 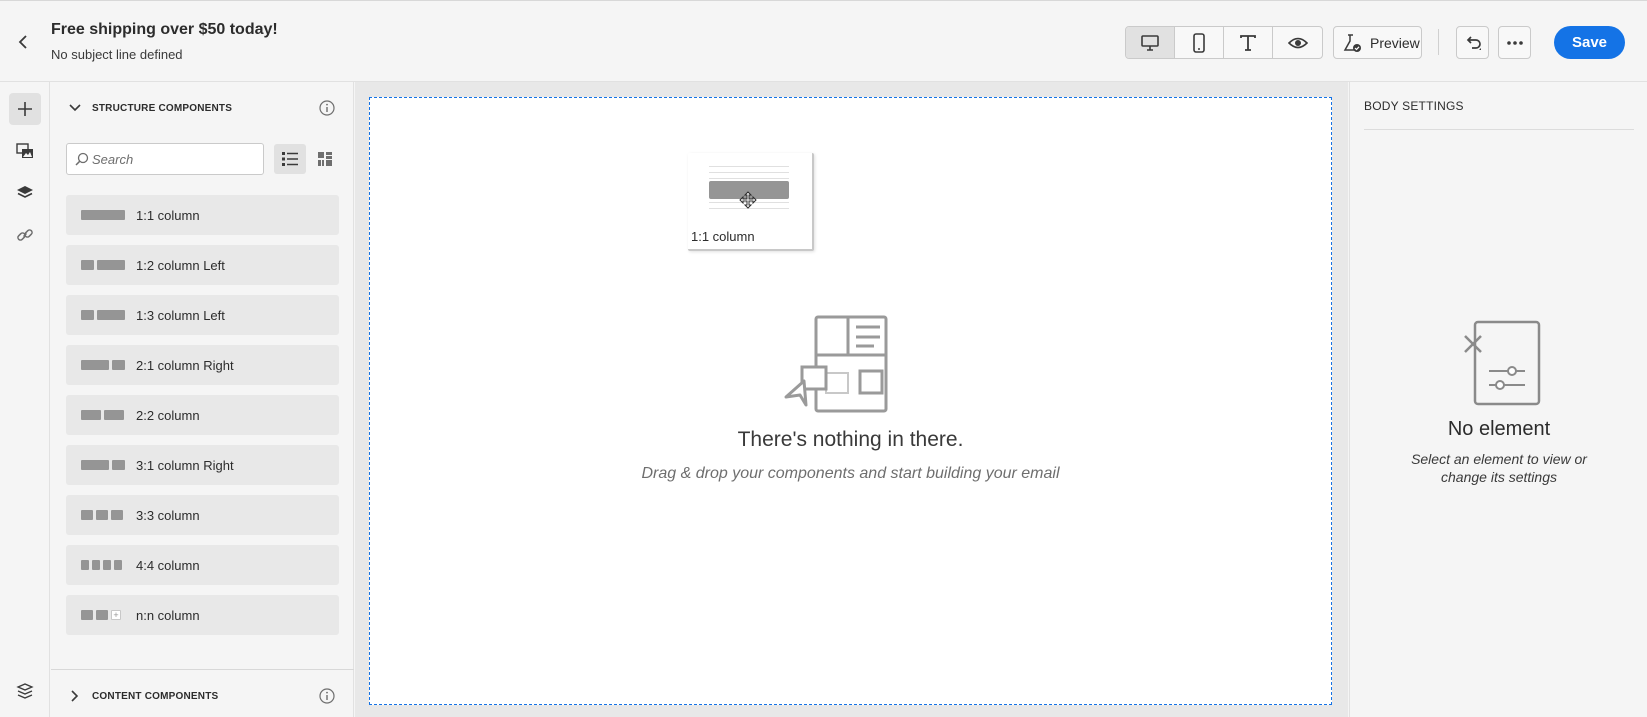 What do you see at coordinates (202, 515) in the screenshot?
I see `component-3-3-column: 3:3 column` at bounding box center [202, 515].